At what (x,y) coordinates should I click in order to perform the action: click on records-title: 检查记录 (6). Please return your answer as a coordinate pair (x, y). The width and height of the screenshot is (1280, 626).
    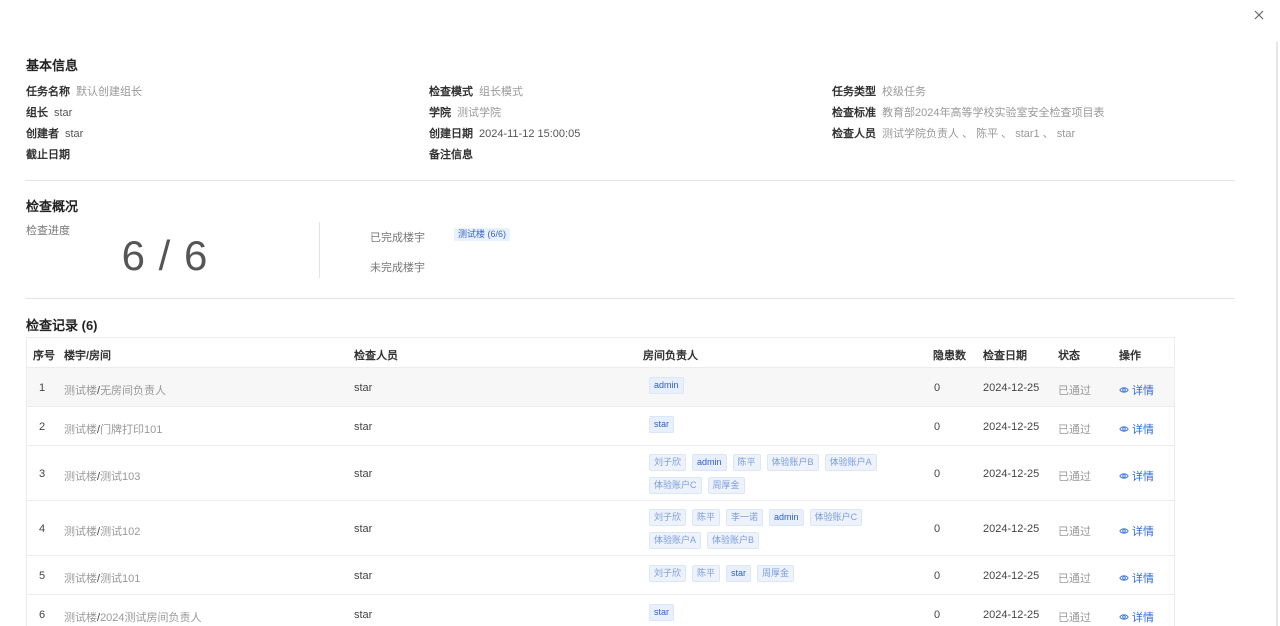
    Looking at the image, I should click on (62, 325).